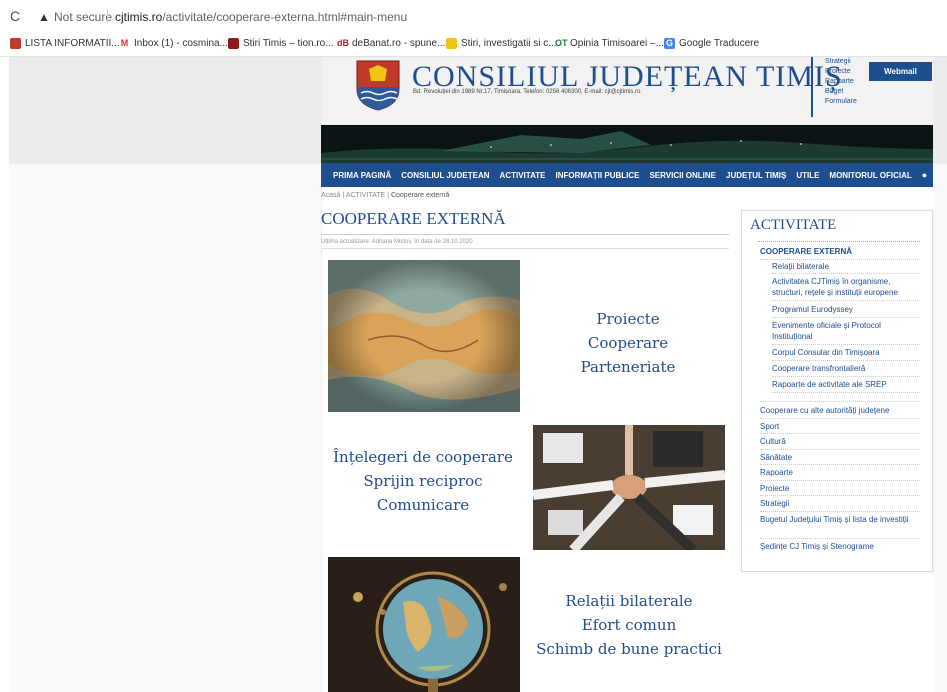  What do you see at coordinates (44, 17) in the screenshot?
I see `warning-icon: ▲` at bounding box center [44, 17].